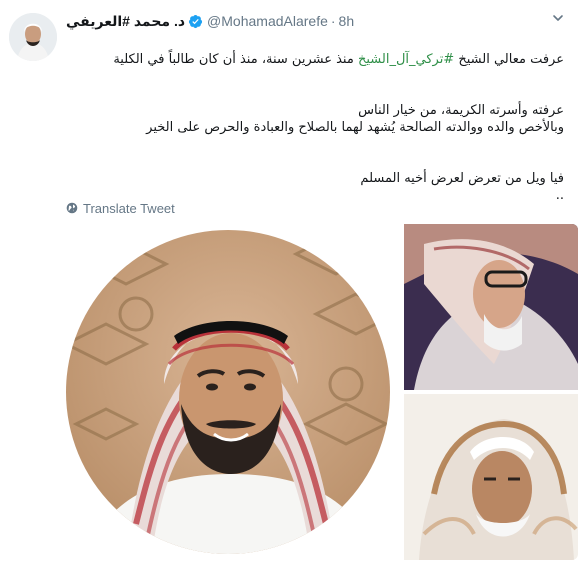 The width and height of the screenshot is (580, 564). I want to click on photo-elder-bottom, so click(491, 477).